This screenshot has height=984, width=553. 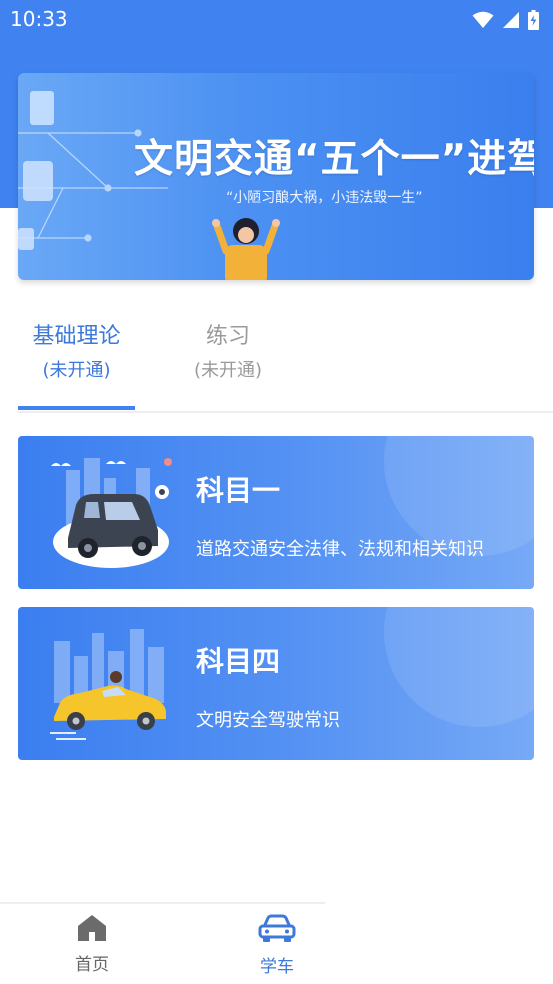 I want to click on card-title: 科目四, so click(x=238, y=661).